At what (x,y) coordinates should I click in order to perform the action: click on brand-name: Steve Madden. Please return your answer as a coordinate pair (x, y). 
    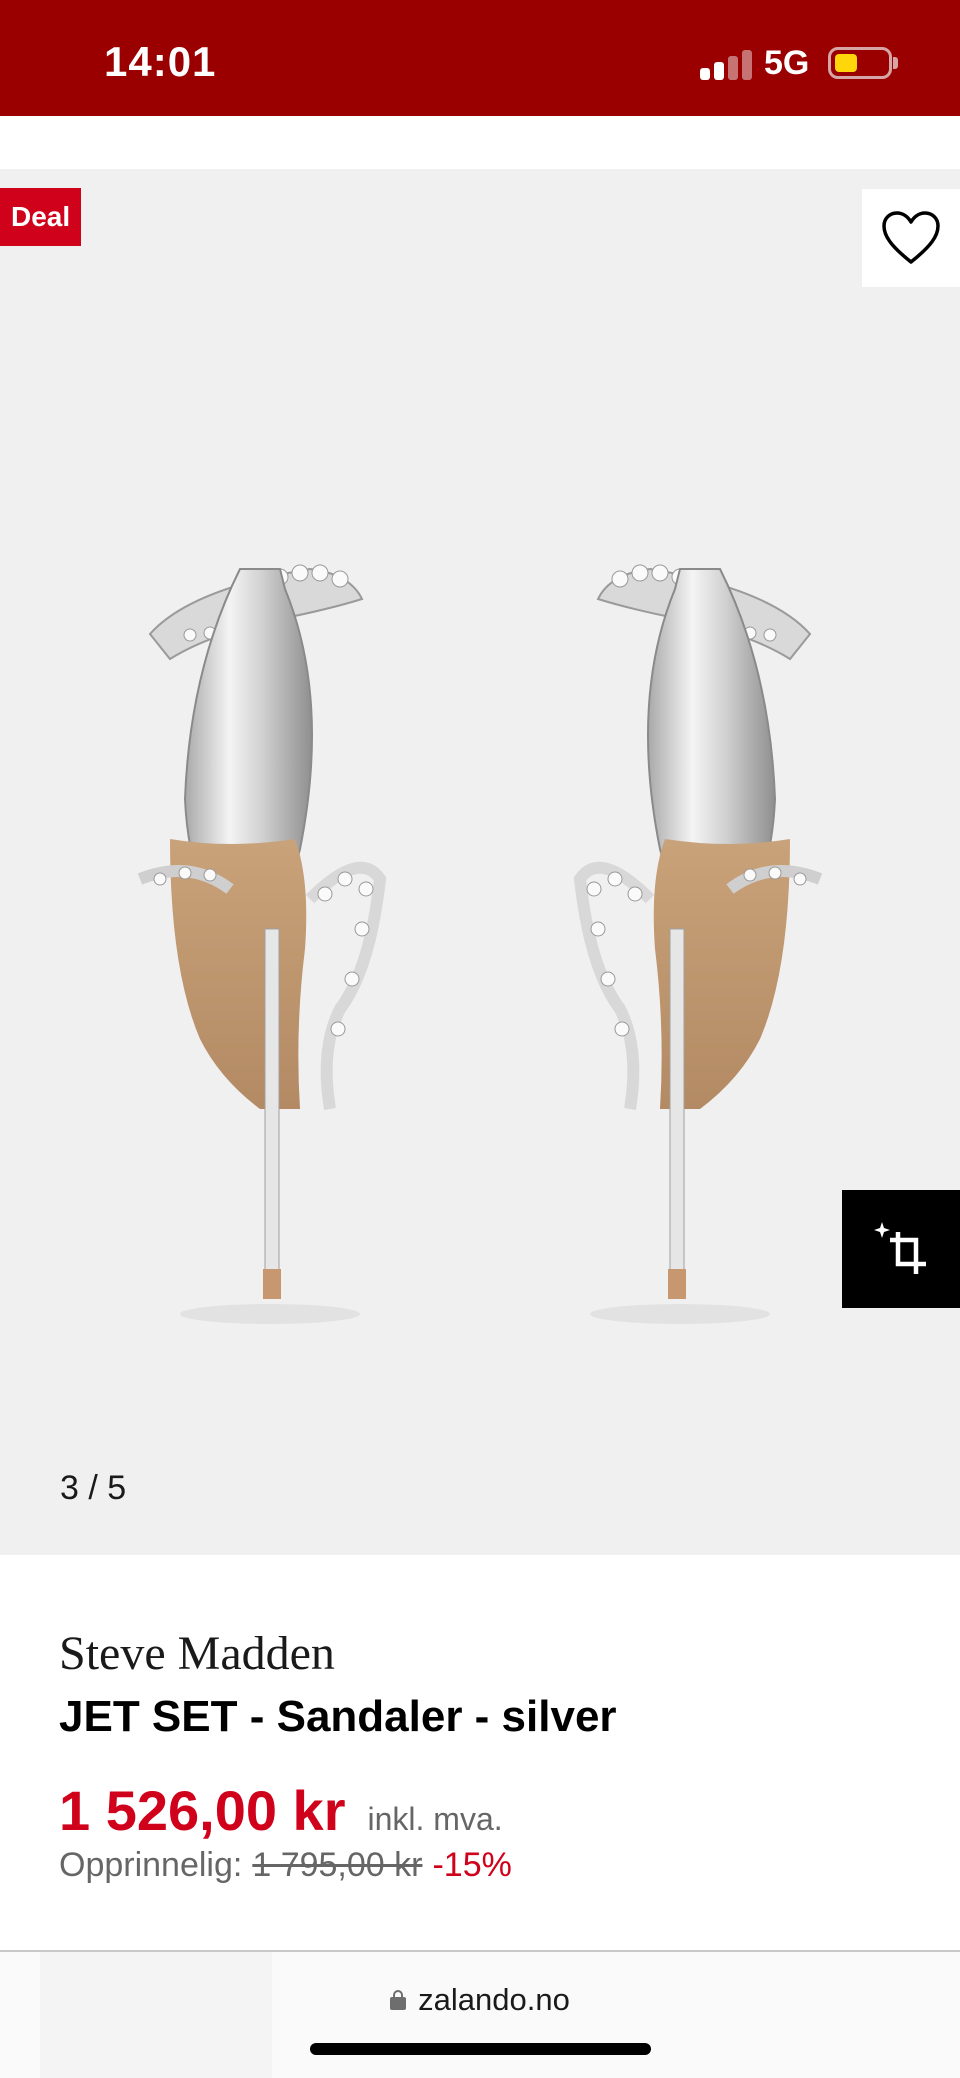
    Looking at the image, I should click on (197, 1653).